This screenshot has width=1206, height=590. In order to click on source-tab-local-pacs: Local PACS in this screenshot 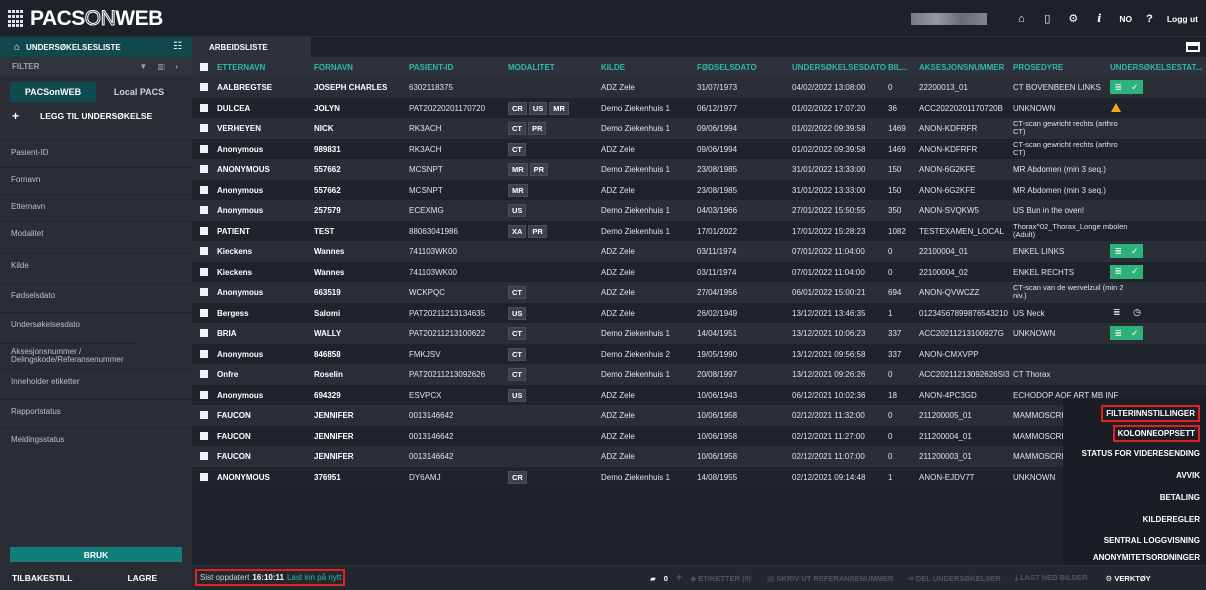, I will do `click(139, 92)`.